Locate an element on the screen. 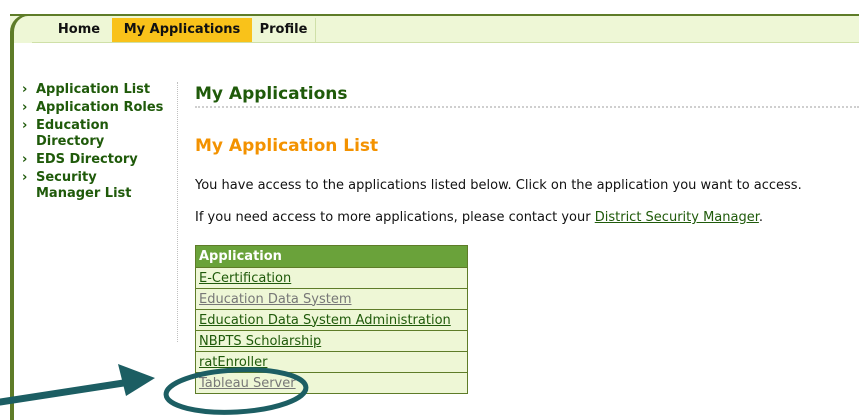 This screenshot has width=859, height=420. table-cell: Tableau Server is located at coordinates (331, 383).